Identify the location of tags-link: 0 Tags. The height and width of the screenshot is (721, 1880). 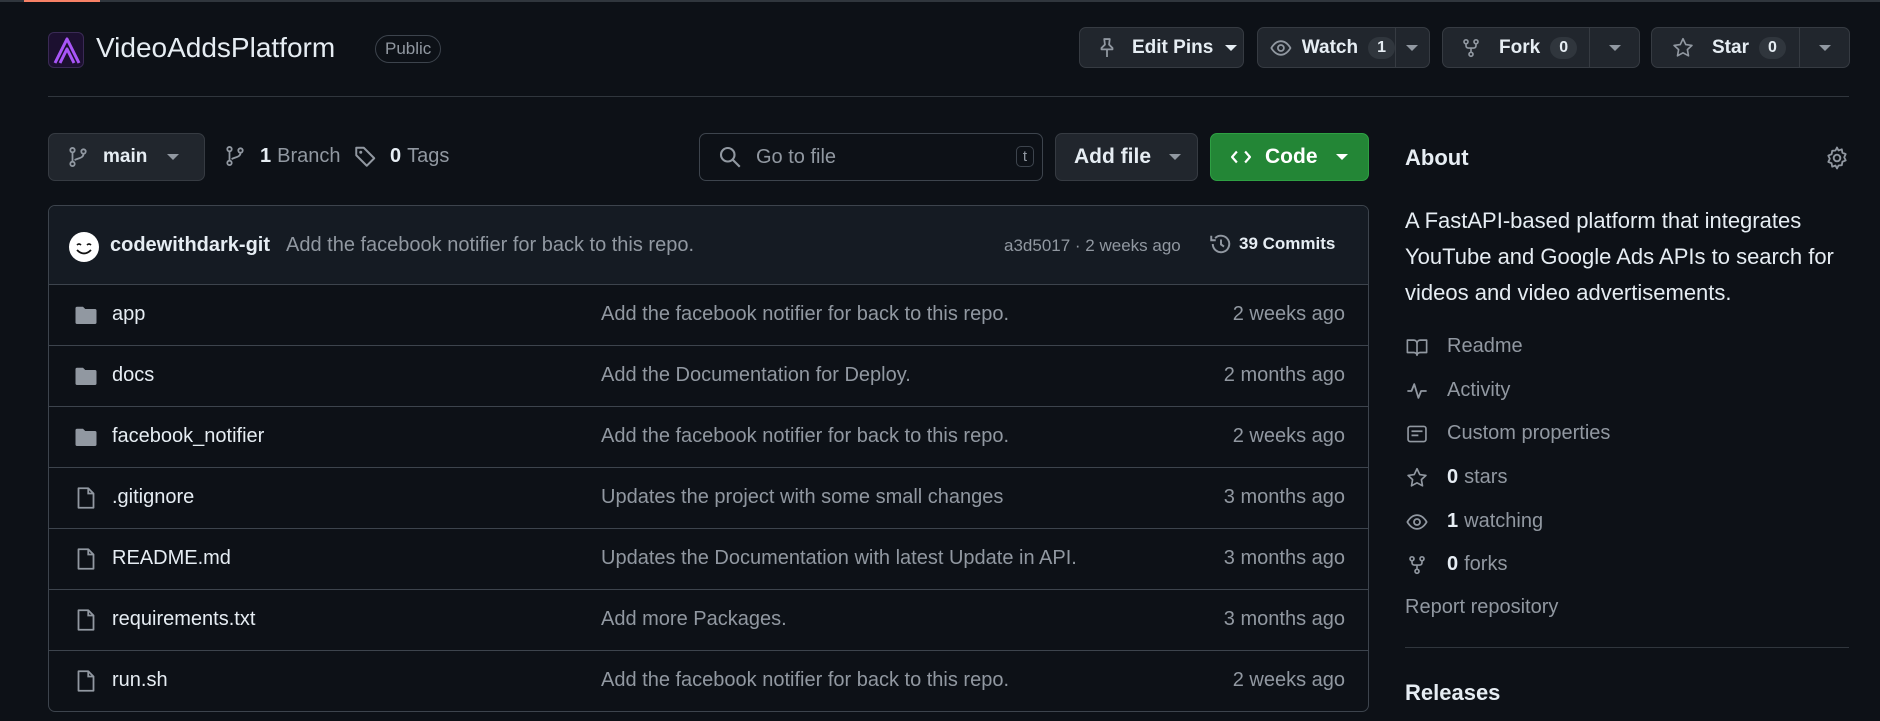
(401, 156).